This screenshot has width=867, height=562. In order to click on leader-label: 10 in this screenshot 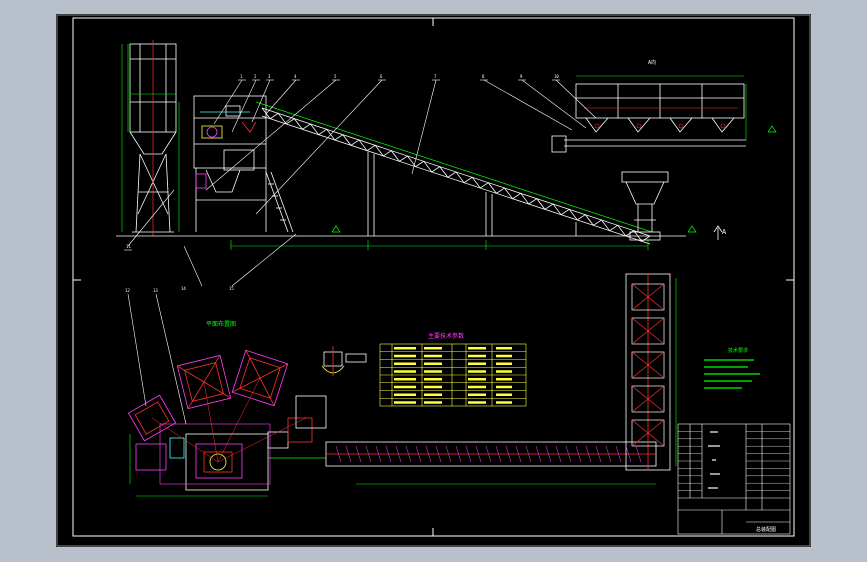, I will do `click(556, 76)`.